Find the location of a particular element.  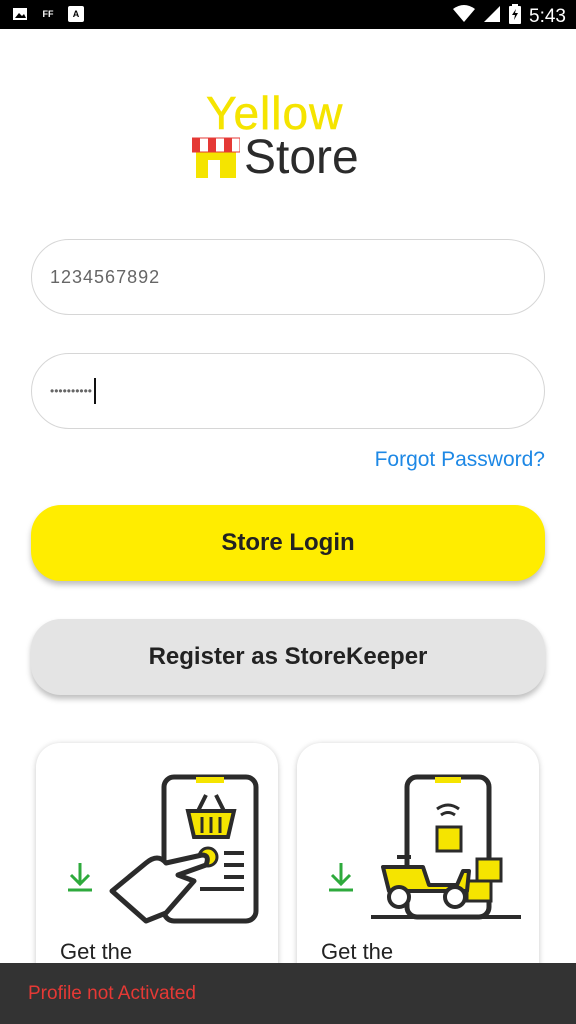

register-storekeeper-button: Register as StoreKeeper is located at coordinates (288, 657).